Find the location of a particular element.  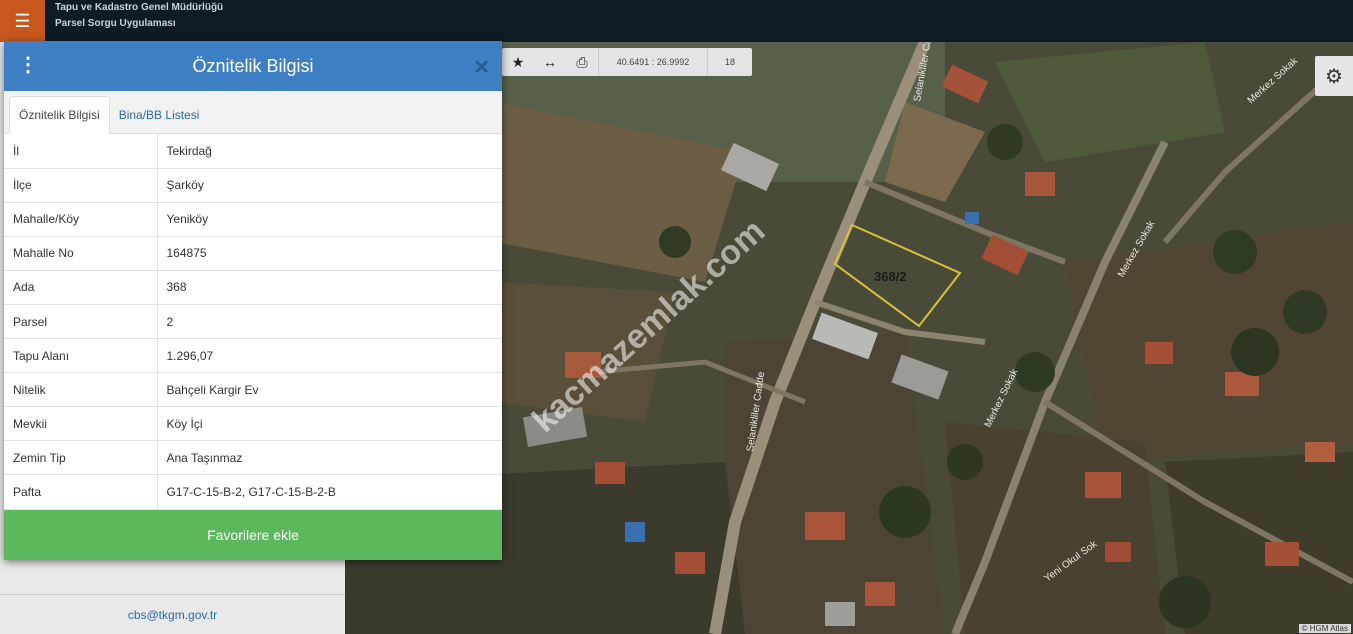

app-name: Parsel Sorgu Uygulaması is located at coordinates (115, 23).